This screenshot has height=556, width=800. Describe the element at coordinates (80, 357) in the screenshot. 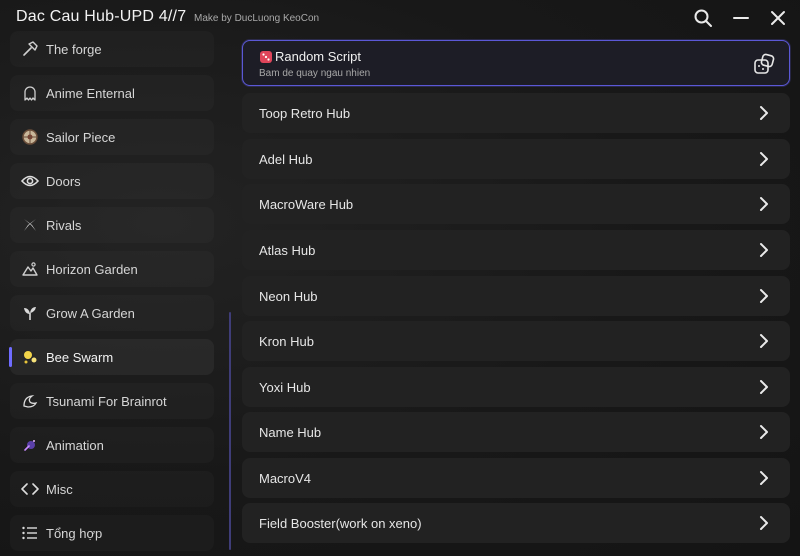

I see `sidebar-item-label: Bee Swarm` at that location.